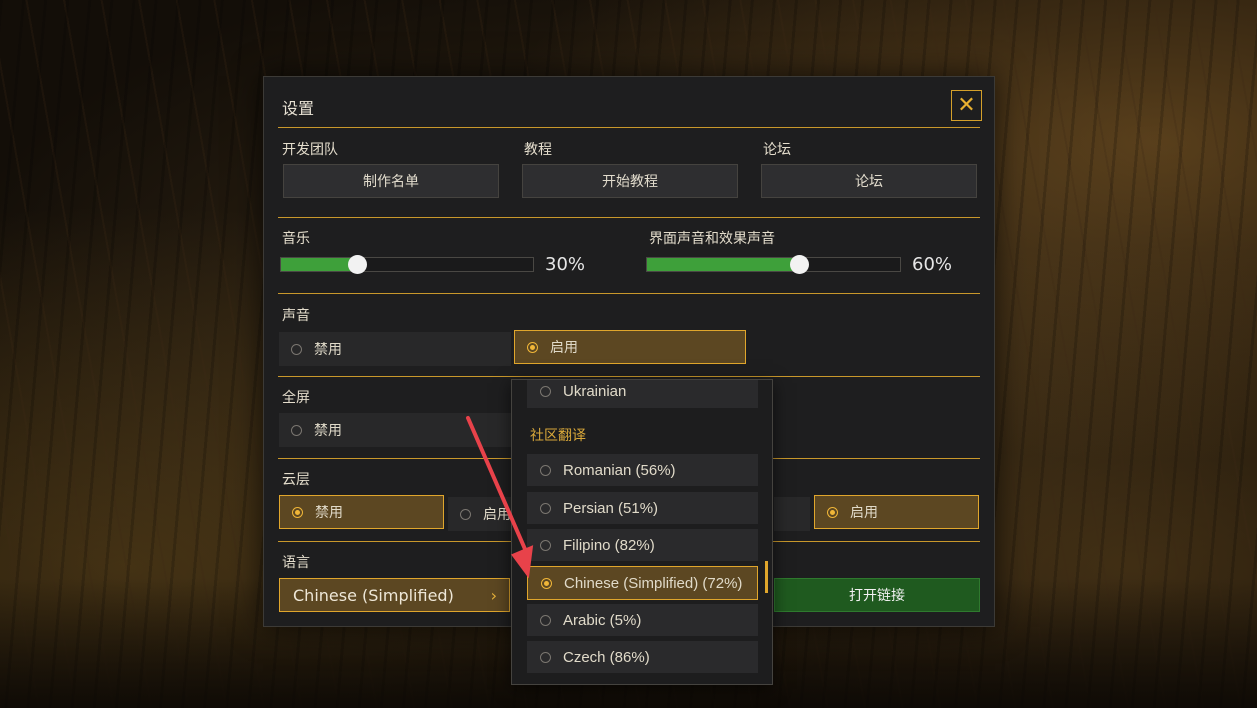  What do you see at coordinates (558, 436) in the screenshot?
I see `community-translation-heading: 社区翻译` at bounding box center [558, 436].